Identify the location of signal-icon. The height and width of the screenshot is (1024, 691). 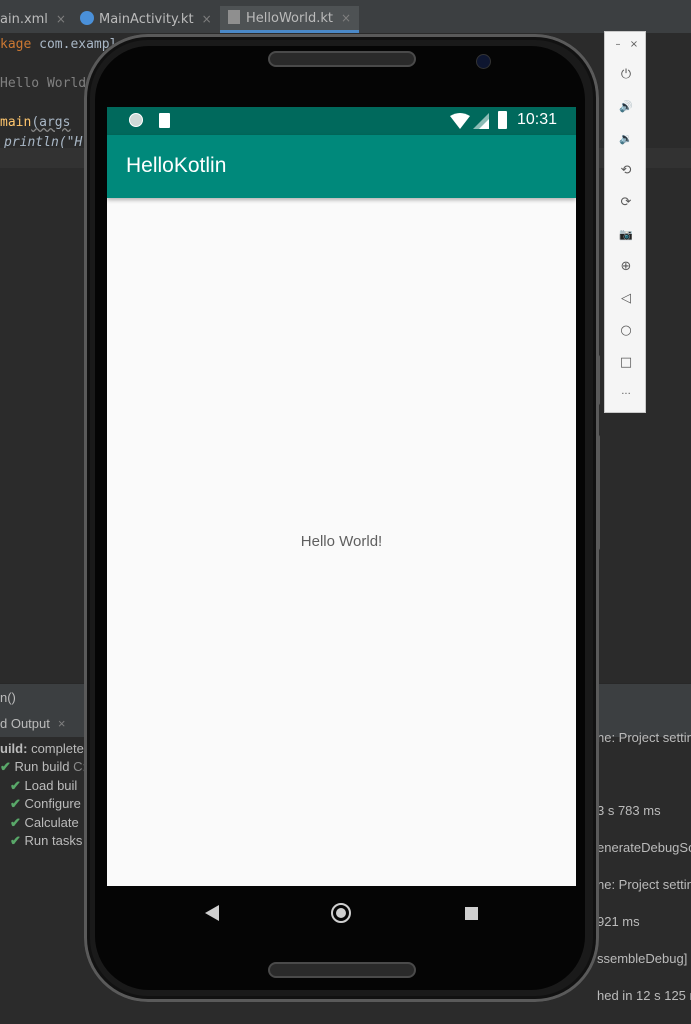
(481, 121).